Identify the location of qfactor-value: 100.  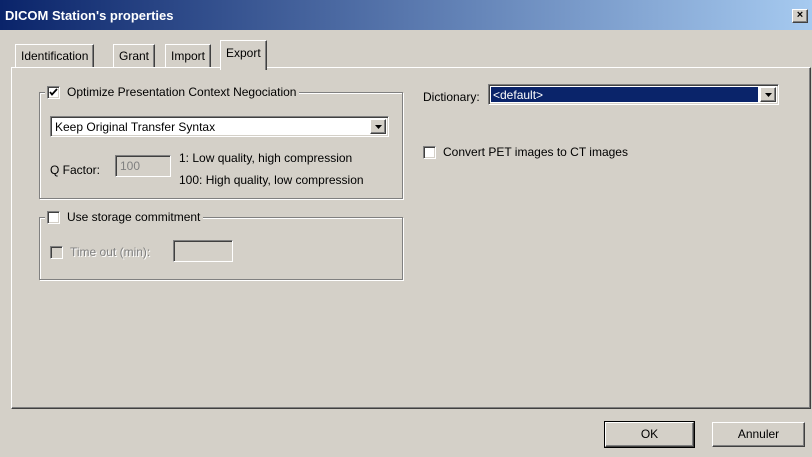
(130, 166).